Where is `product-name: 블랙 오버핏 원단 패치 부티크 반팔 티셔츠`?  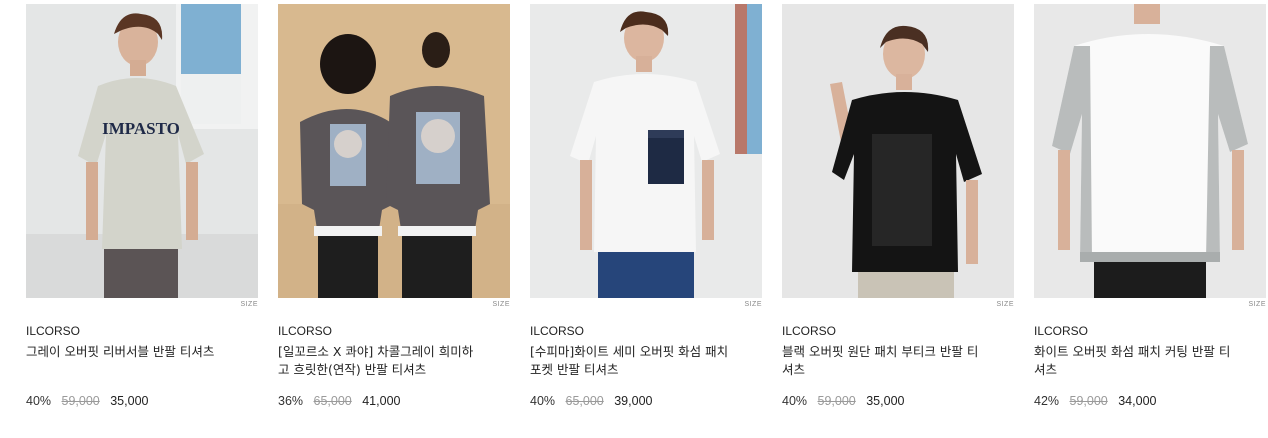 product-name: 블랙 오버핏 원단 패치 부티크 반팔 티셔츠 is located at coordinates (882, 361).